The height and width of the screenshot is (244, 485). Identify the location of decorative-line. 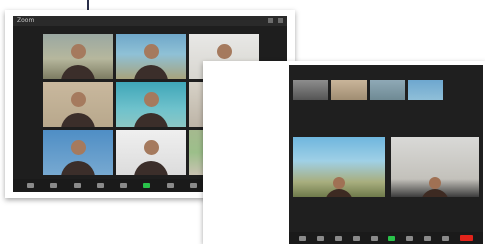
(88, 5).